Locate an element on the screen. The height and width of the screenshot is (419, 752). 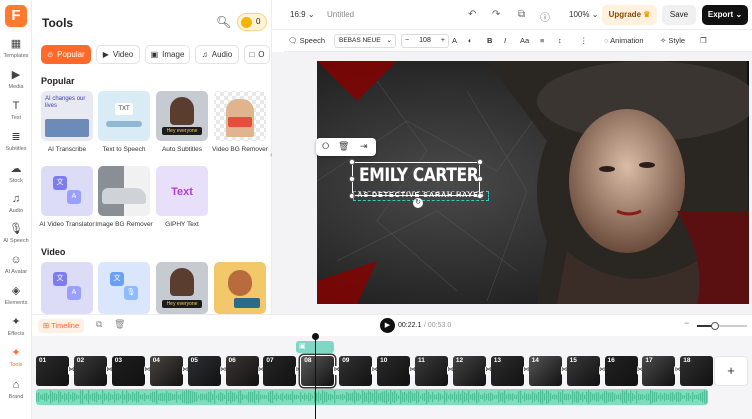
tab-other: □ O is located at coordinates (257, 54).